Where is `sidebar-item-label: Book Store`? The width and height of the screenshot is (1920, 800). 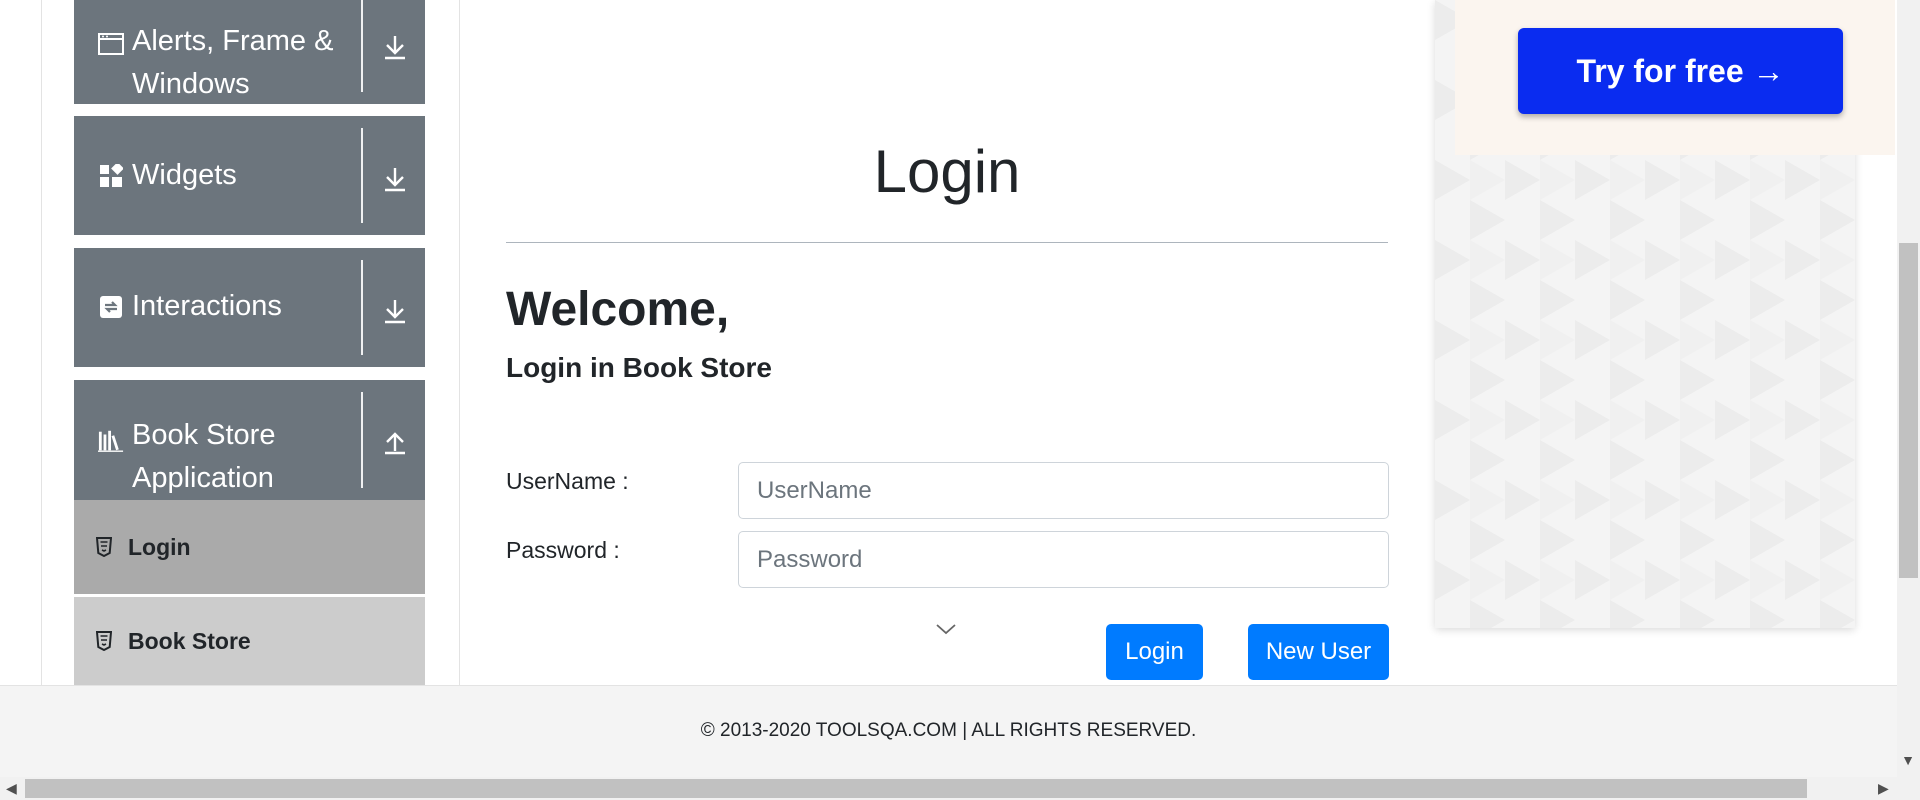
sidebar-item-label: Book Store is located at coordinates (189, 640).